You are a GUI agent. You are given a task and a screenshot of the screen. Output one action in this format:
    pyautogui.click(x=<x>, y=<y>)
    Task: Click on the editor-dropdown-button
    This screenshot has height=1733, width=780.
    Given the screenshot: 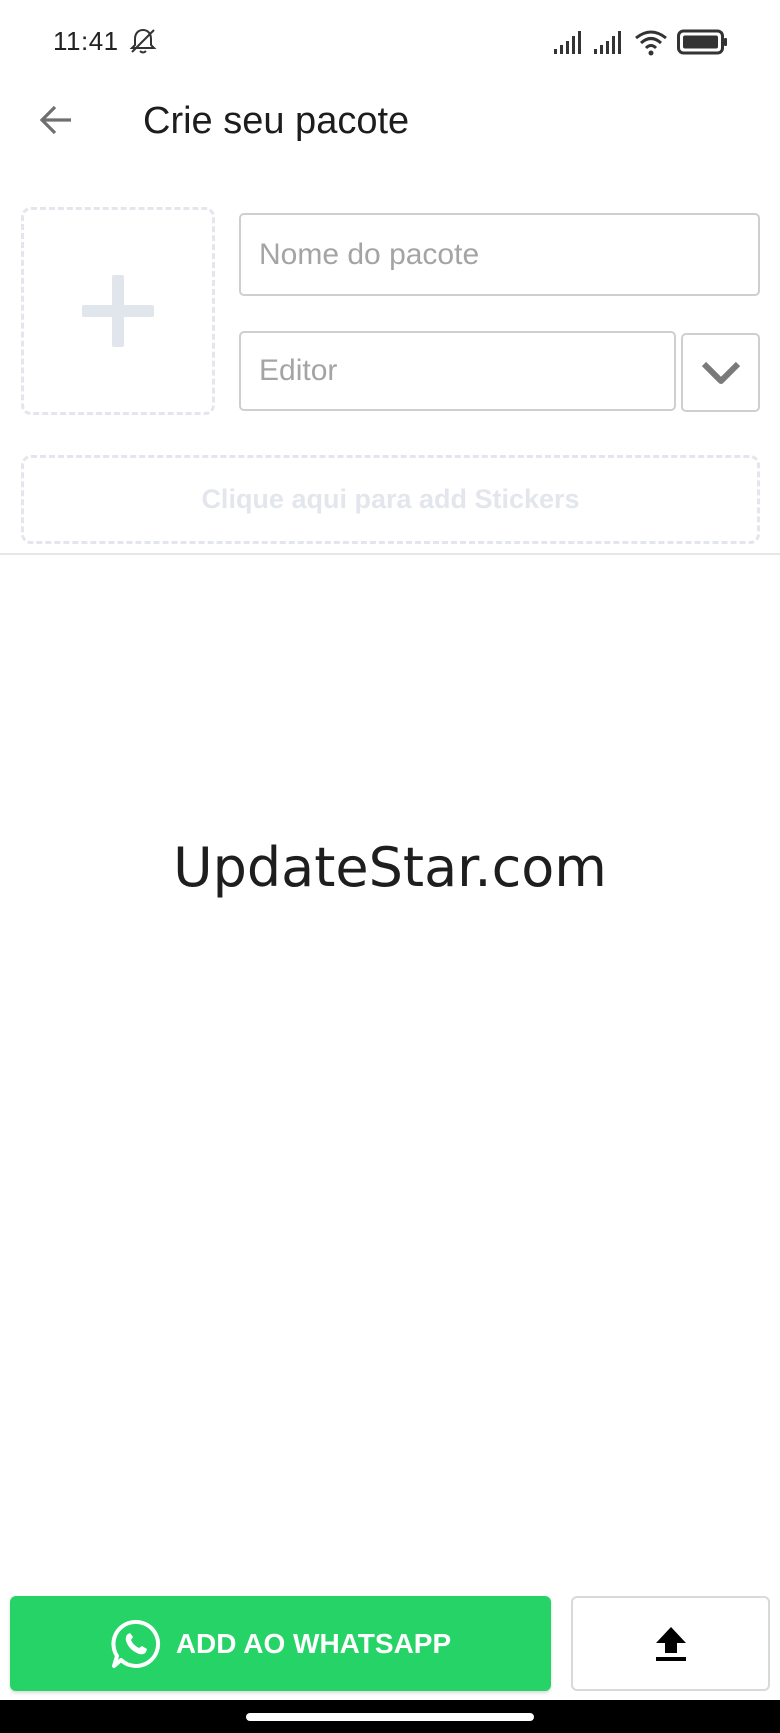 What is the action you would take?
    pyautogui.click(x=720, y=372)
    